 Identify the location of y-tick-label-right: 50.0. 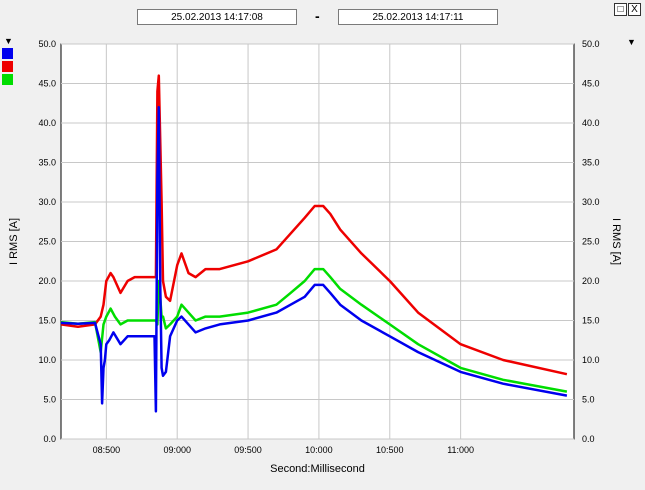
(591, 44).